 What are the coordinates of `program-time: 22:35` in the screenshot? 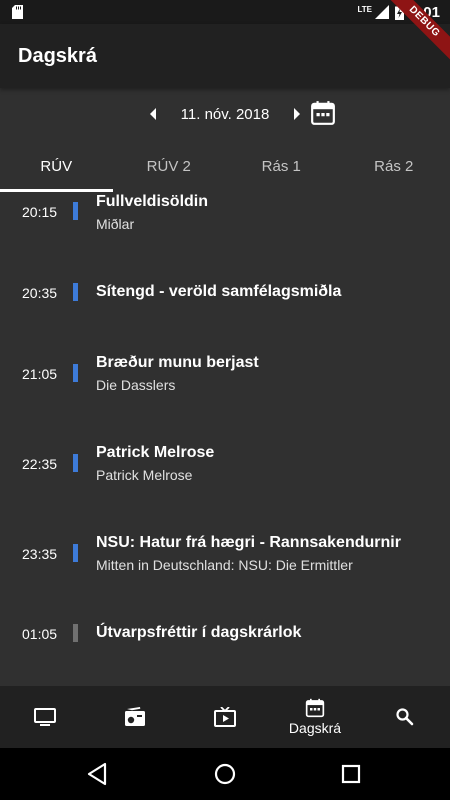 It's located at (40, 464).